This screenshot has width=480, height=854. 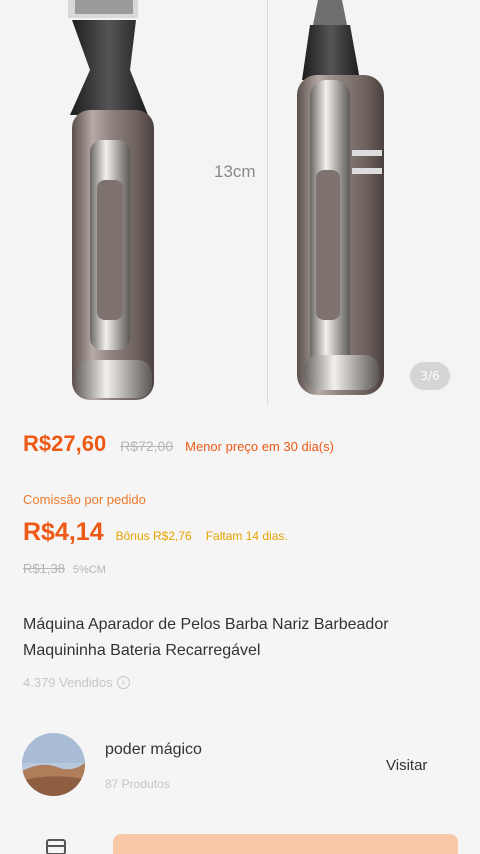 I want to click on commission-sub-row: R$1,38 5%CM, so click(x=64, y=568).